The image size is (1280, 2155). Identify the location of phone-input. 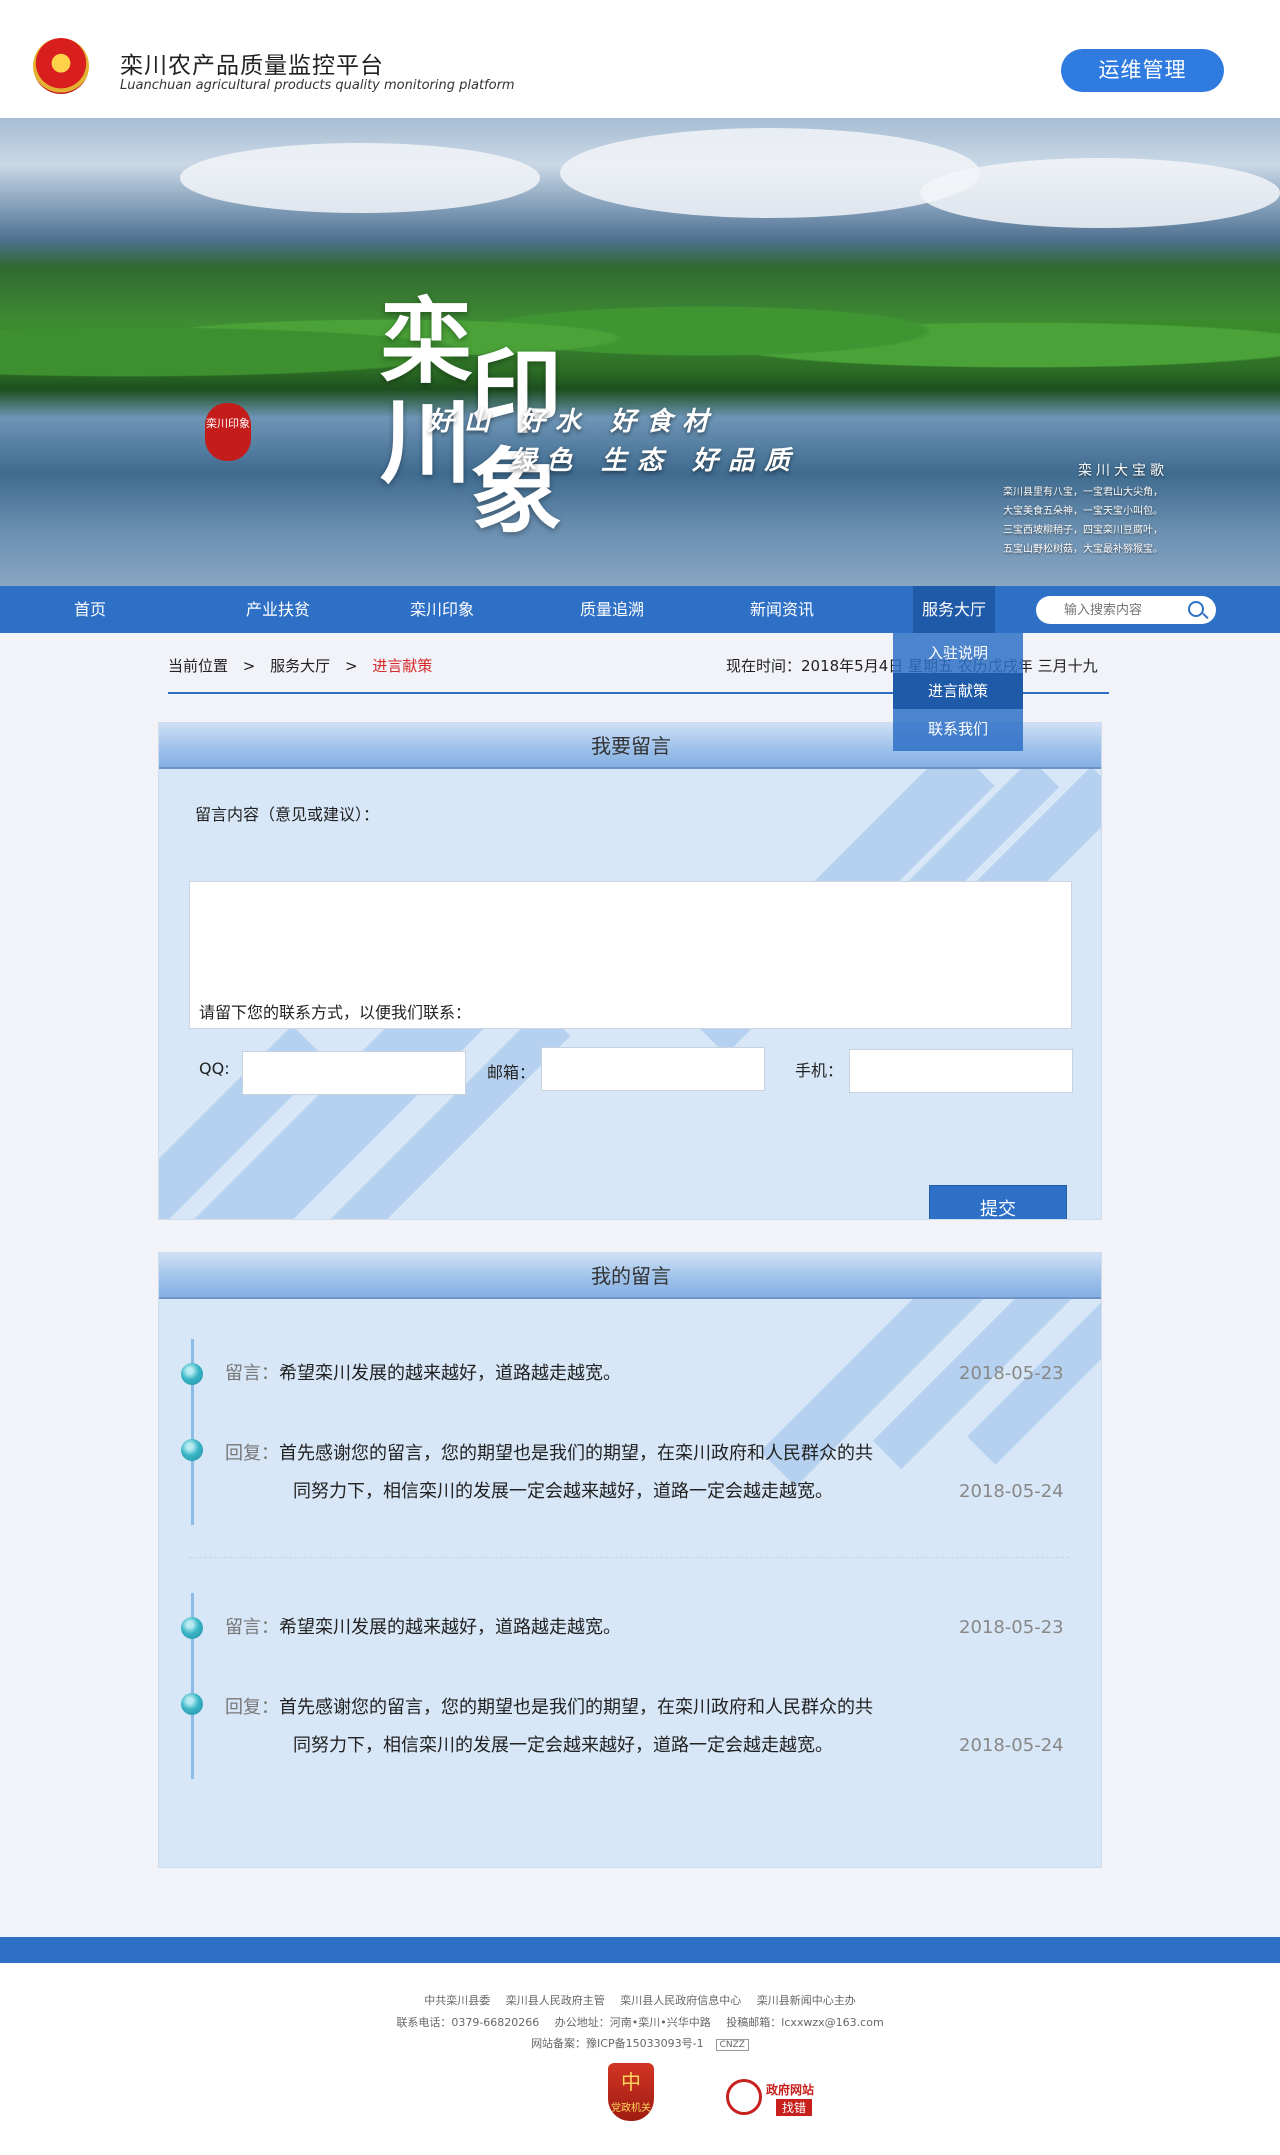
(961, 1071).